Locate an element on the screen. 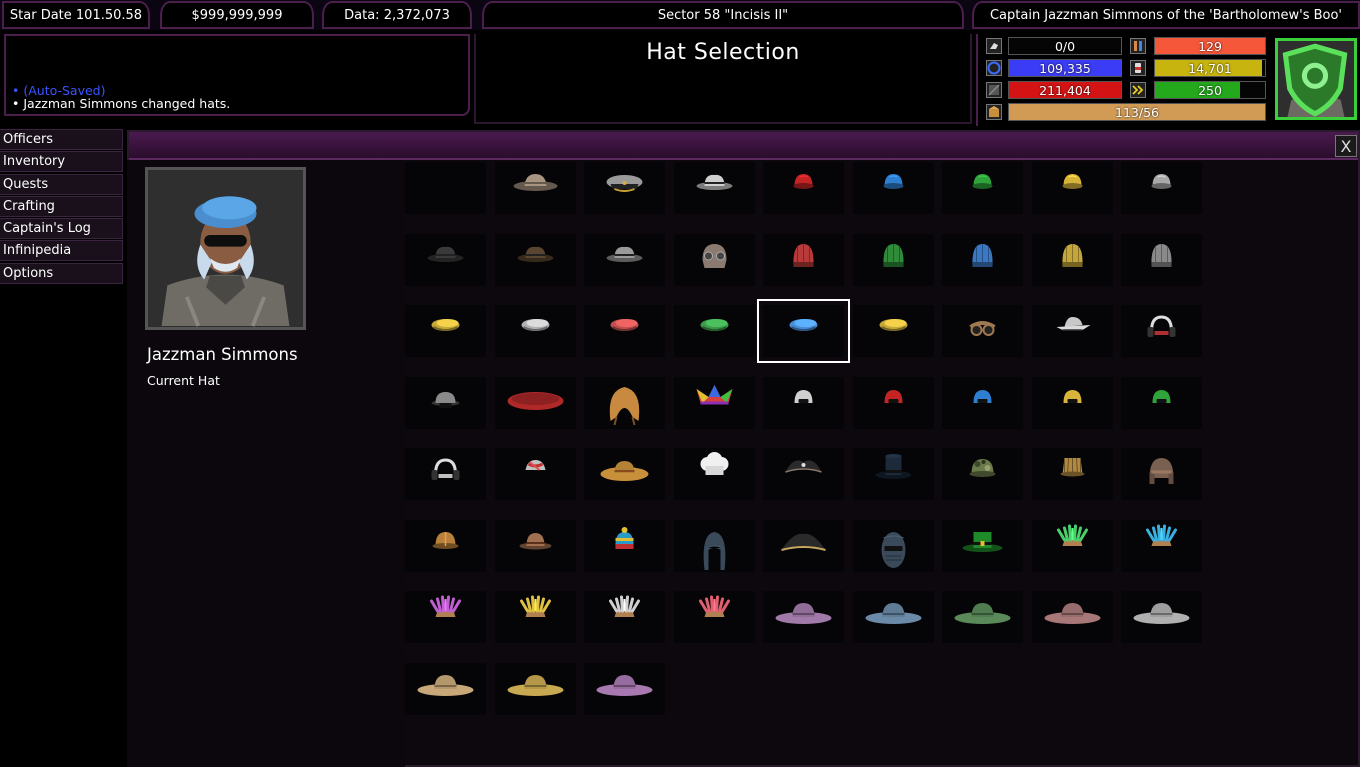  bowl-hat-icon is located at coordinates (445, 403).